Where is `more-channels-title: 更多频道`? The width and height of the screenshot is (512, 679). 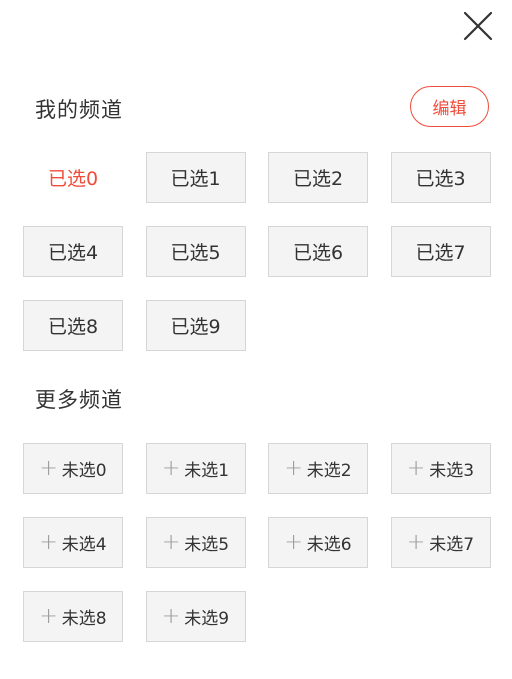 more-channels-title: 更多频道 is located at coordinates (79, 400).